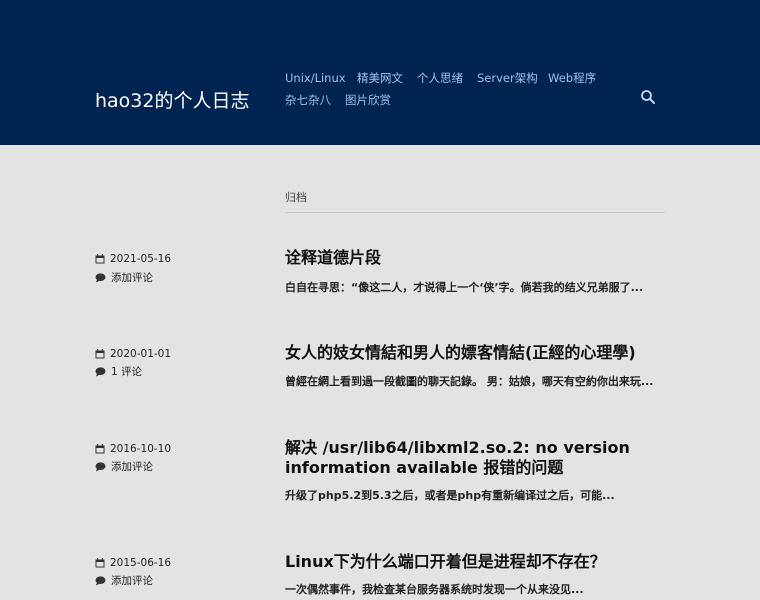  I want to click on post-title: Linux下为什么端口开着但是进程却不存在？, so click(475, 562).